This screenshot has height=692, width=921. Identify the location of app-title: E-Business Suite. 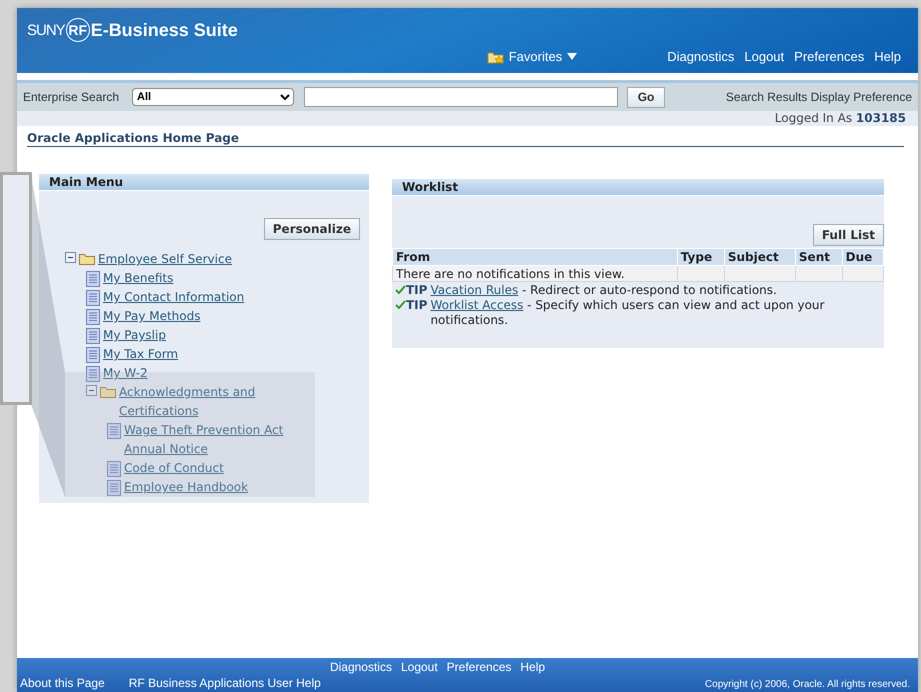
(164, 30).